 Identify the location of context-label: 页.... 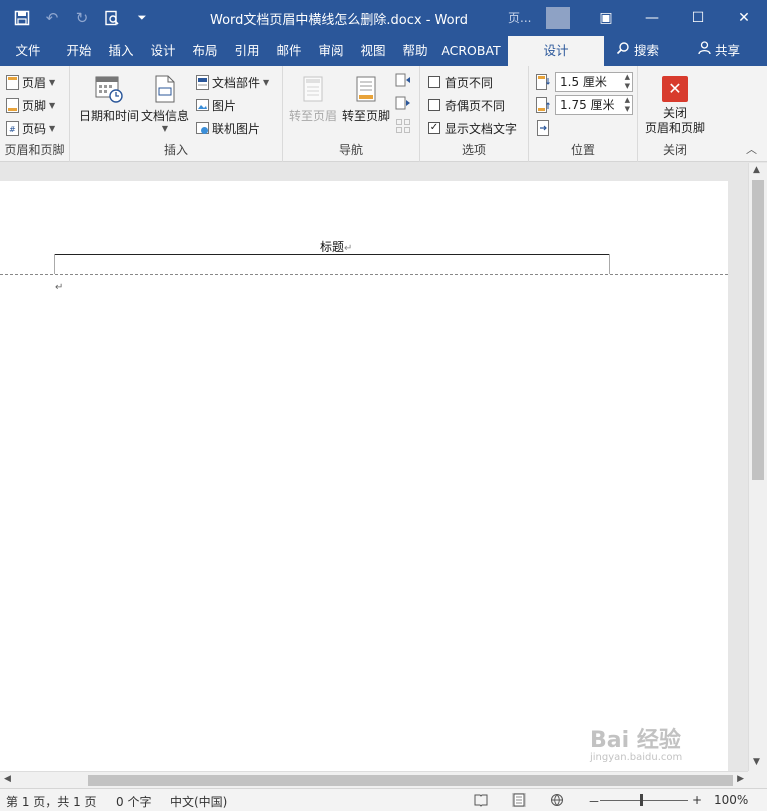
(520, 18).